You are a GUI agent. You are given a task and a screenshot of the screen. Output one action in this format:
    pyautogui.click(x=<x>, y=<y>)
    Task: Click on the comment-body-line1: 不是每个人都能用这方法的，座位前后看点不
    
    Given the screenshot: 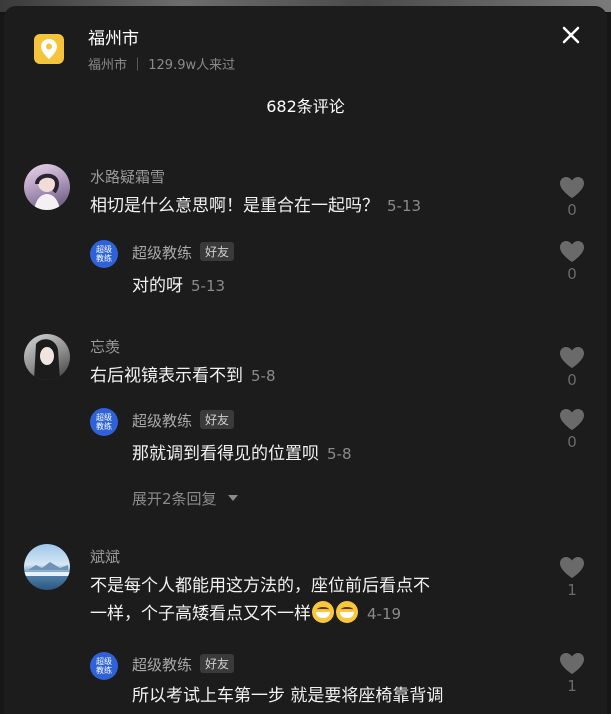 What is the action you would take?
    pyautogui.click(x=260, y=586)
    